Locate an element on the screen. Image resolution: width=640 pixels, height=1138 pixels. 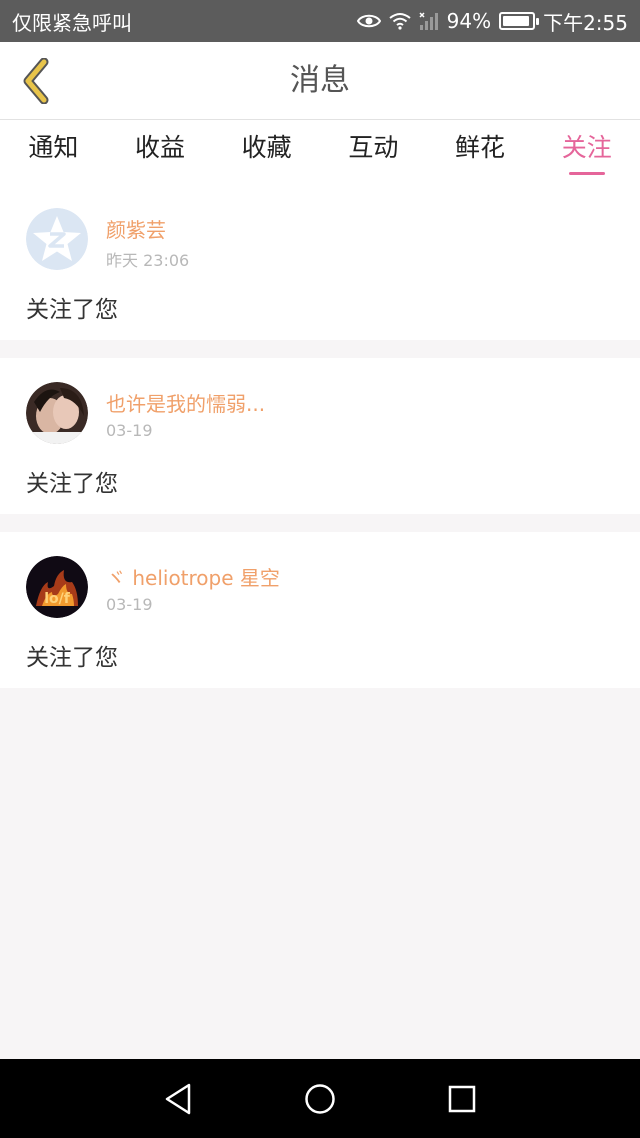
tab-notifications: 通知 is located at coordinates (53, 152).